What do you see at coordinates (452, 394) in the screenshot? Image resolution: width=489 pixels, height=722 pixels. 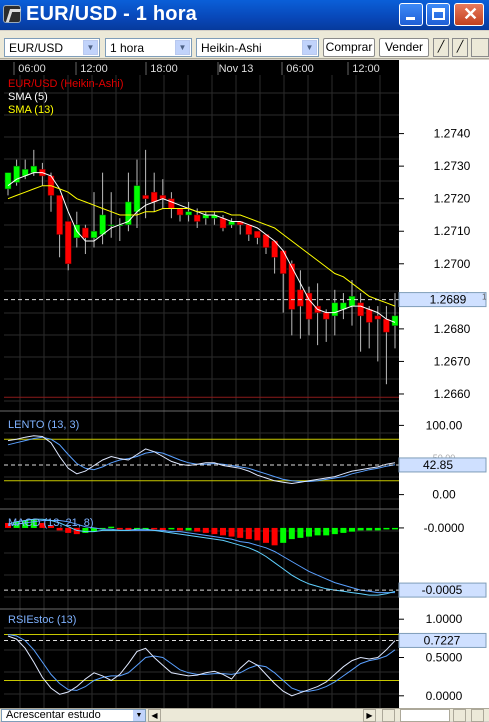 I see `price-tick-label: 1.2660` at bounding box center [452, 394].